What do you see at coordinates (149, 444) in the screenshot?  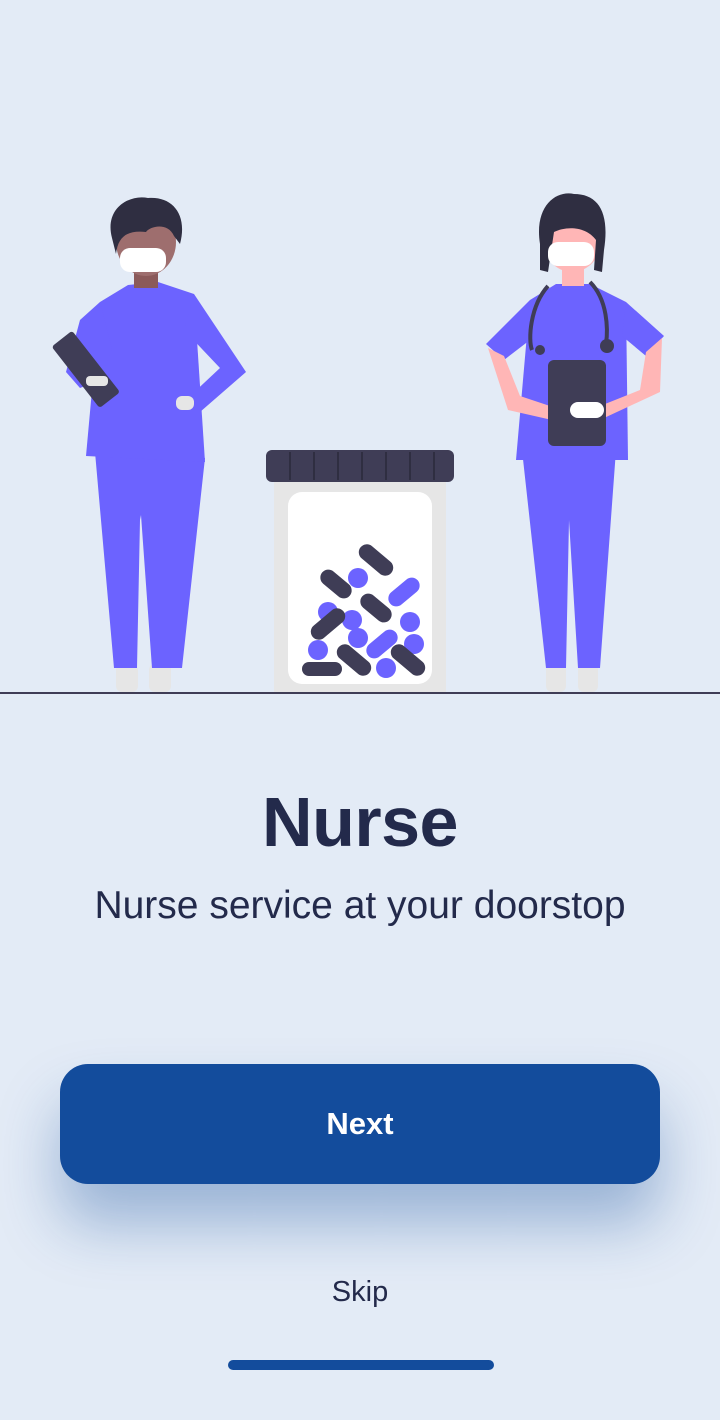 I see `left-nurse-figure` at bounding box center [149, 444].